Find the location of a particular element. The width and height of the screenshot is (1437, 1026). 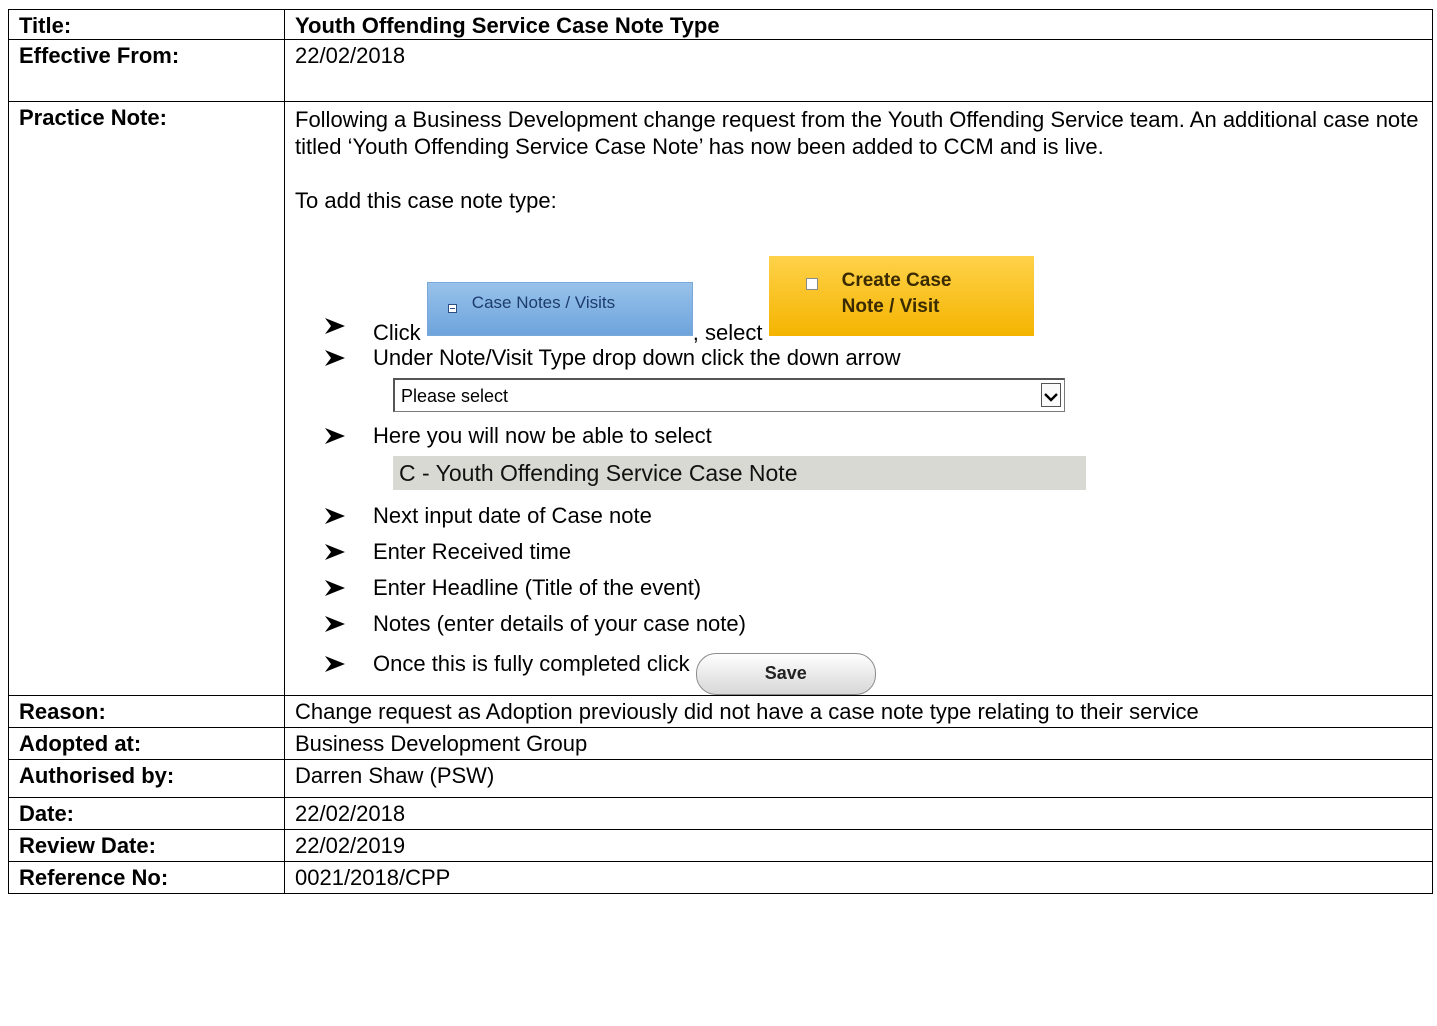

how-to-text: To add this case note type: is located at coordinates (426, 200).